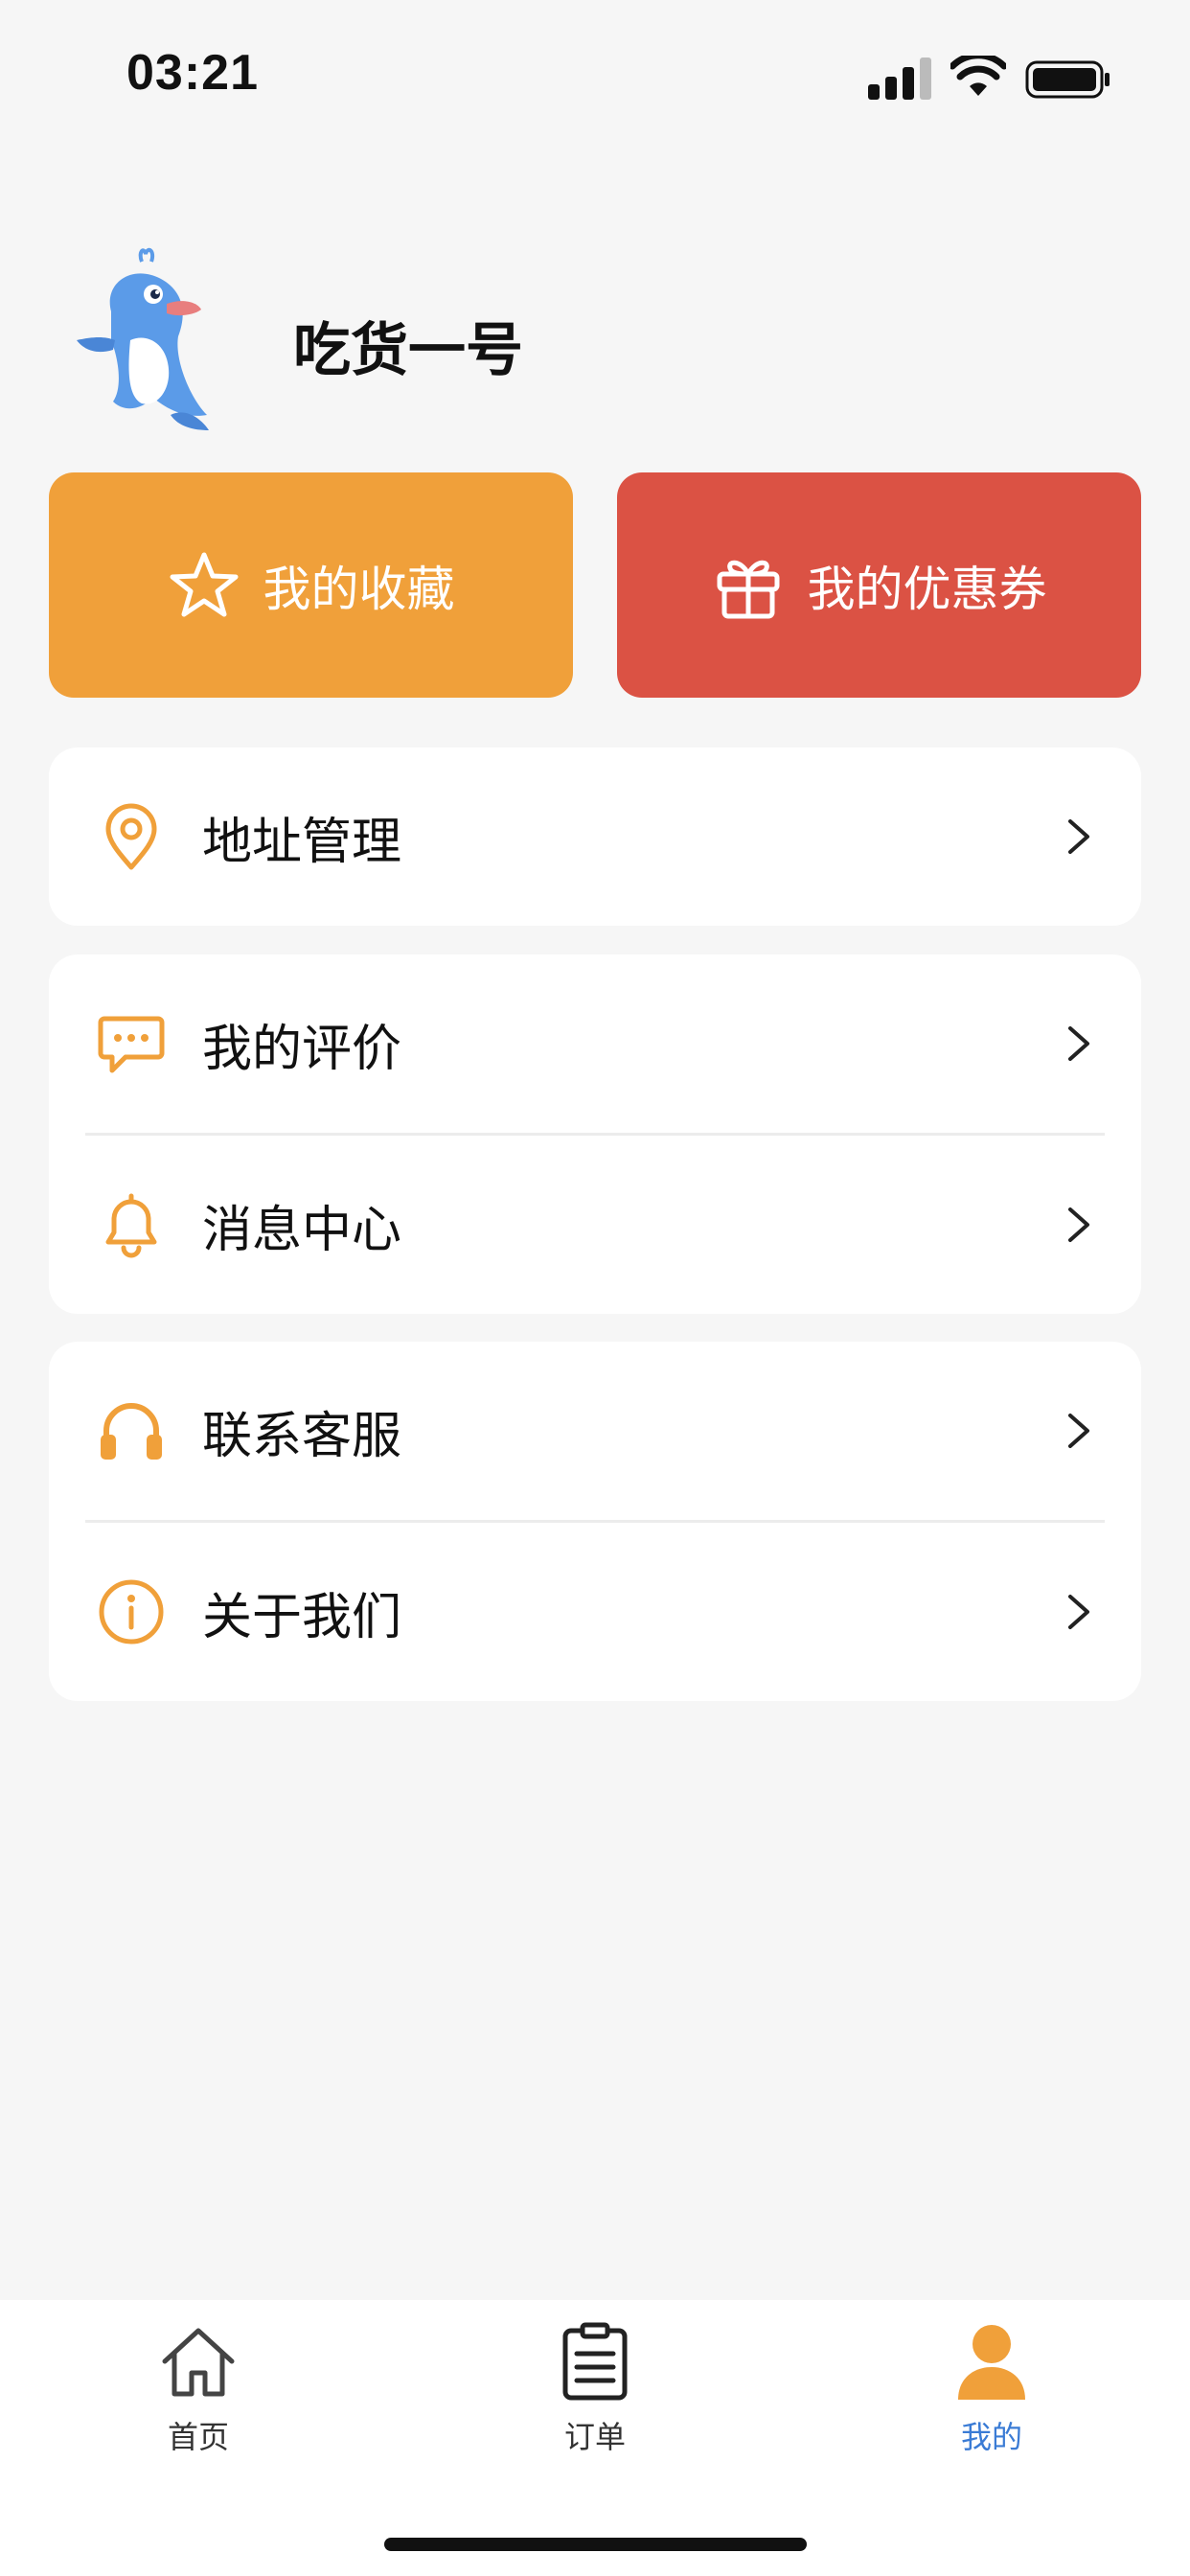 This screenshot has width=1190, height=2576. I want to click on menu-item-reviews: 我的评价, so click(595, 1043).